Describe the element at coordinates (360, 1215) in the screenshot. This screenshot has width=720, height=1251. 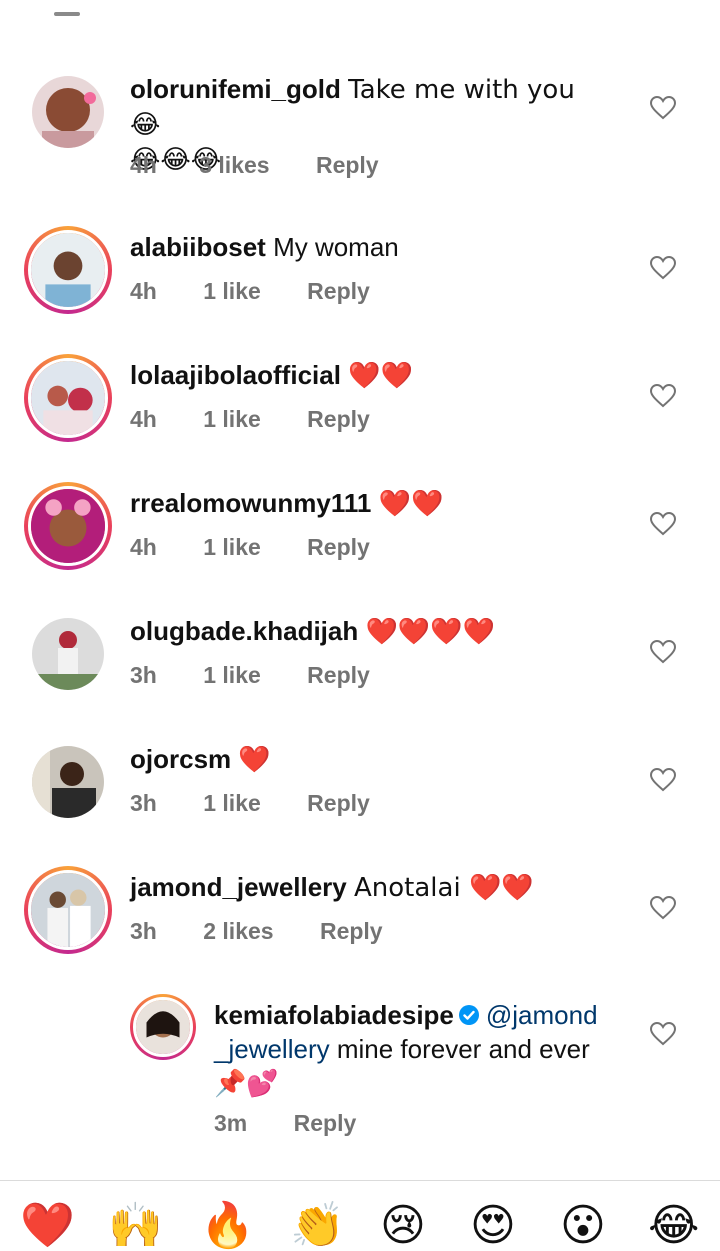
I see `emoji-quick-bar: ❤️ 🙌 🔥 👏 😢 😍 😮 😂` at that location.